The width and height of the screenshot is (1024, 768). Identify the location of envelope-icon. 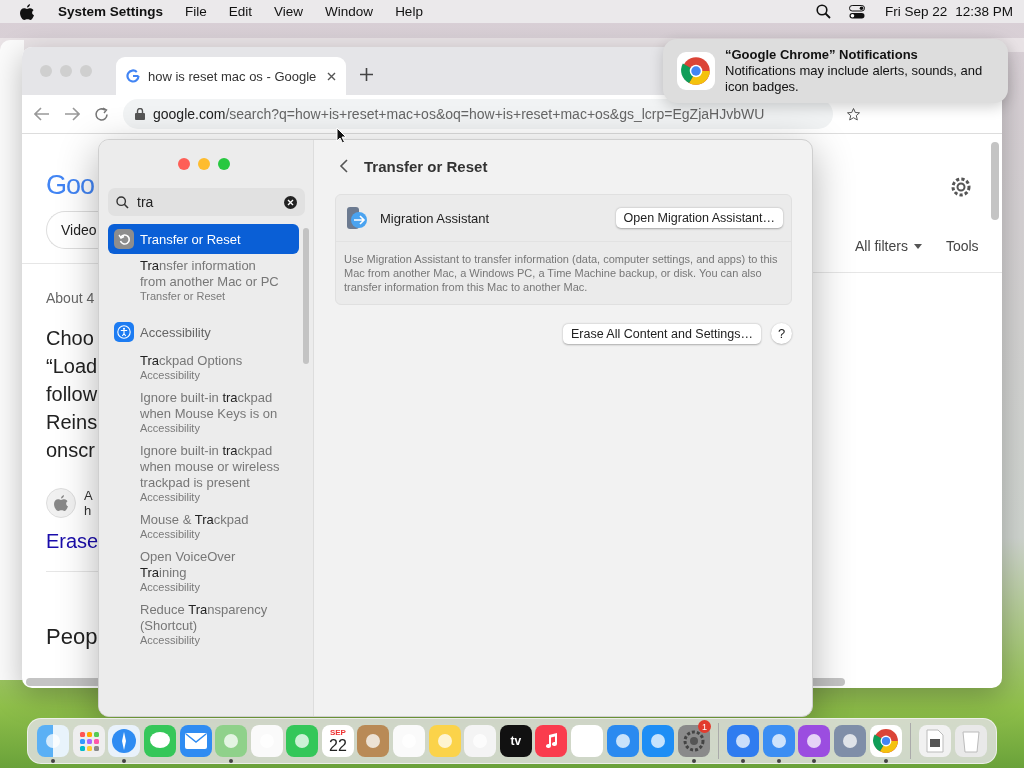
(195, 741).